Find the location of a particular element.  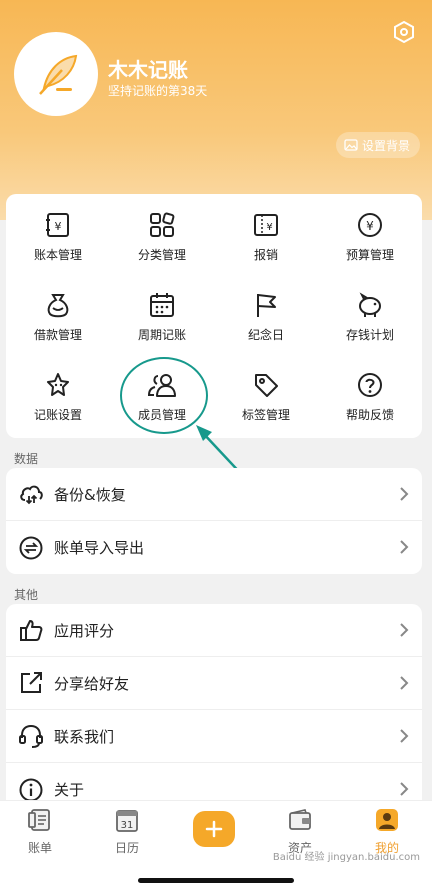

nav-item-calendar: 31 日历 is located at coordinates (127, 831).